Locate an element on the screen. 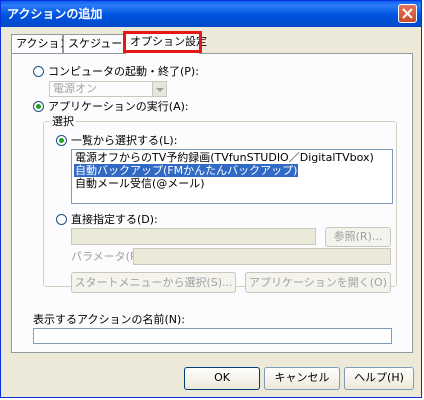  help-button: ヘルプ(H) is located at coordinates (379, 378).